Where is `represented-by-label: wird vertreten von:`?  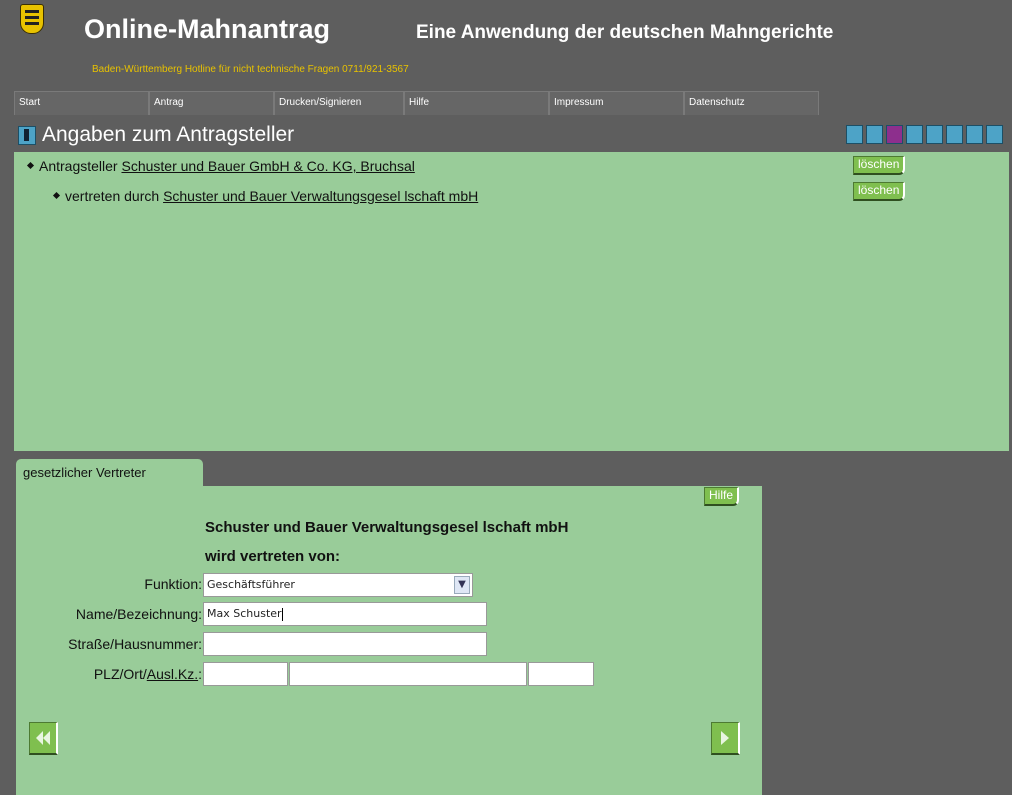 represented-by-label: wird vertreten von: is located at coordinates (273, 556).